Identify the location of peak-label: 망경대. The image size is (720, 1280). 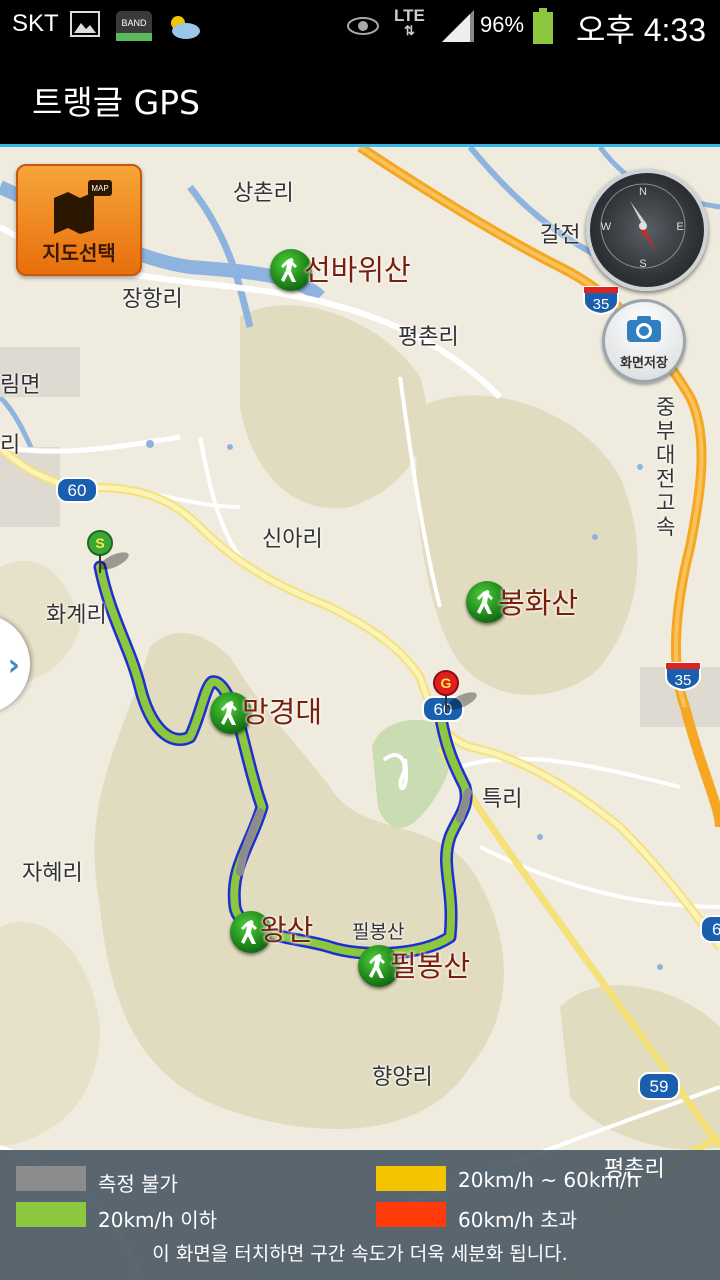
(282, 712).